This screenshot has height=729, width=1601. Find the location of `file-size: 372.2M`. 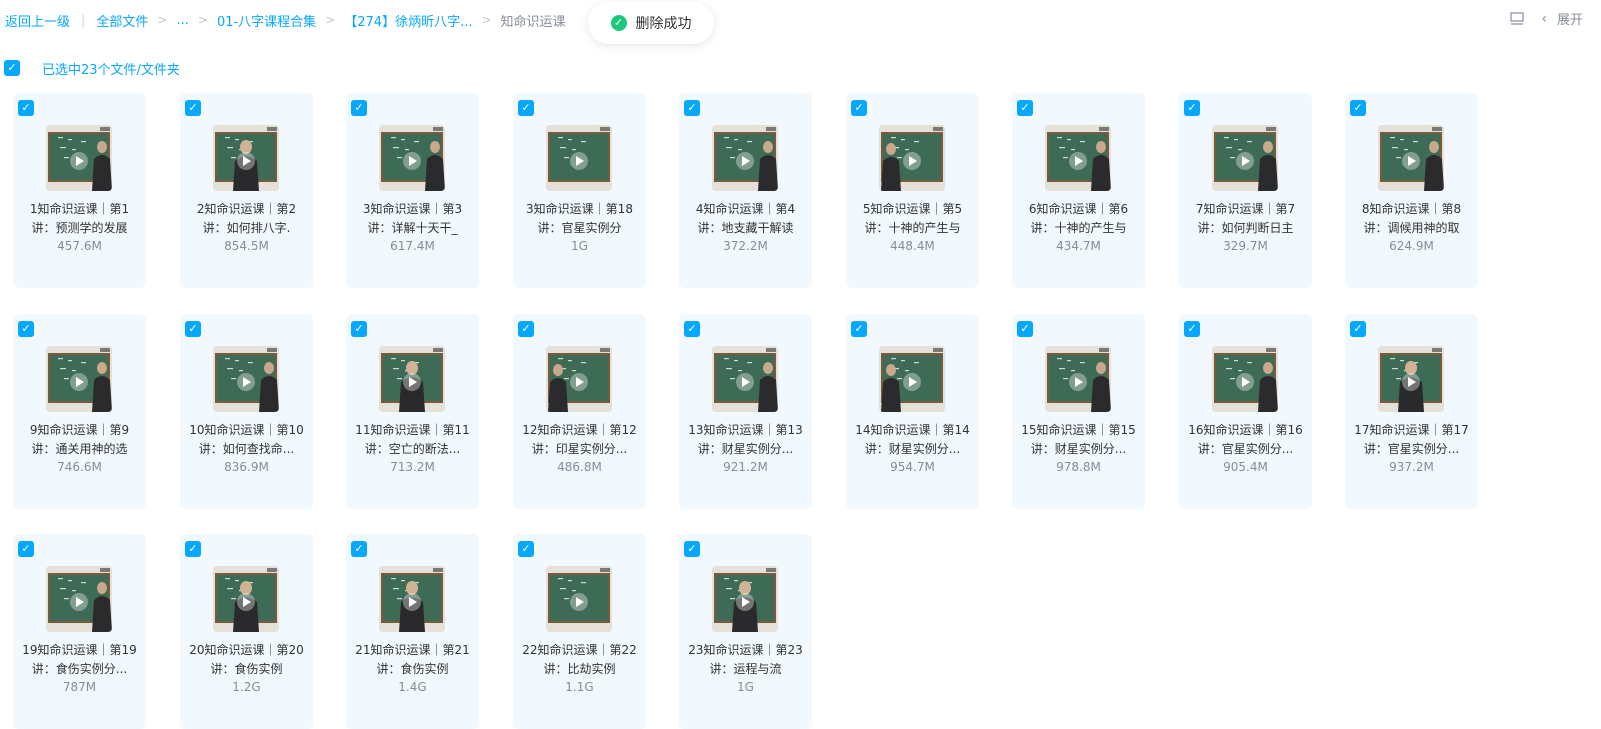

file-size: 372.2M is located at coordinates (745, 246).